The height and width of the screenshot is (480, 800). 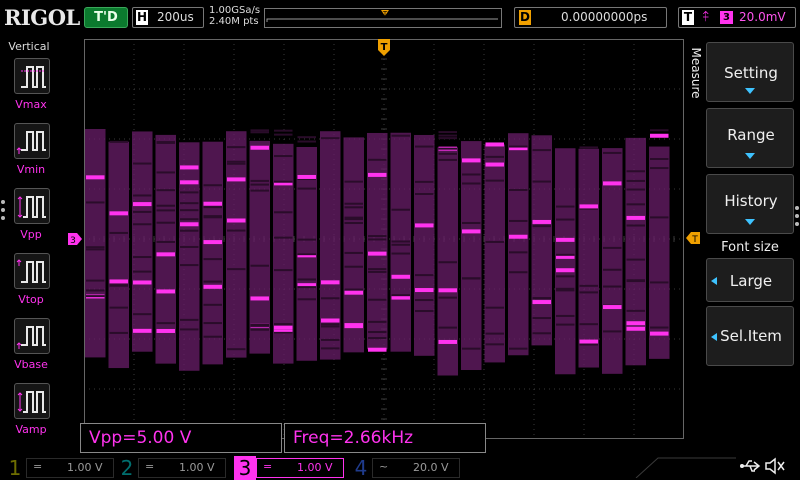 What do you see at coordinates (234, 21) in the screenshot?
I see `memory-depth: 2.40M pts` at bounding box center [234, 21].